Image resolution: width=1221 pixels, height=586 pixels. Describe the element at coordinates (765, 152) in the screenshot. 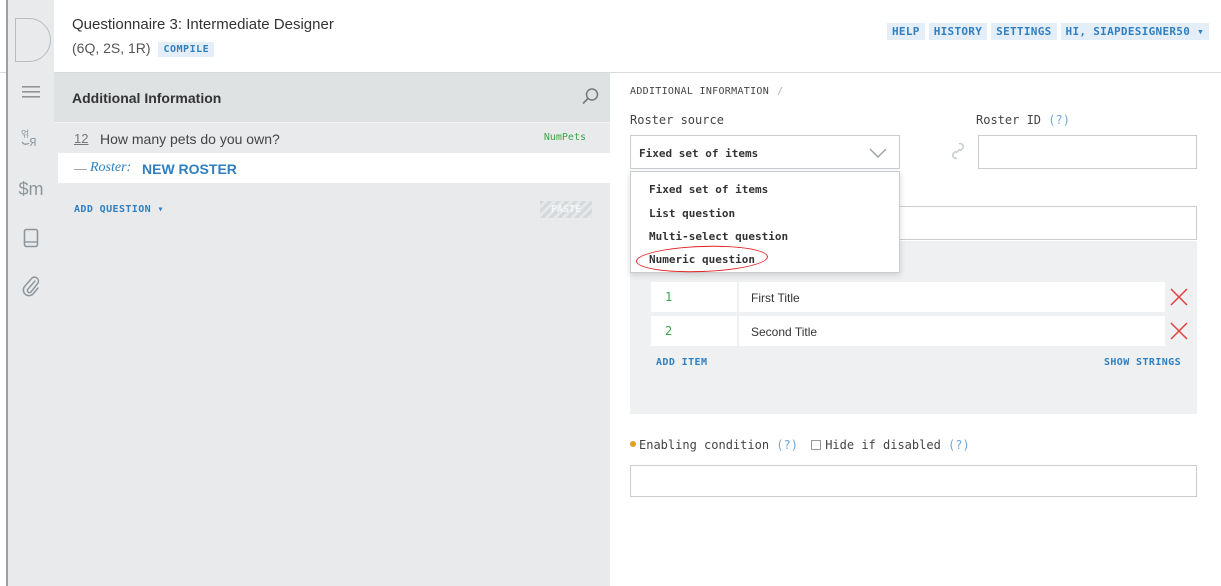

I see `roster-source-select: Fixed set of items` at that location.